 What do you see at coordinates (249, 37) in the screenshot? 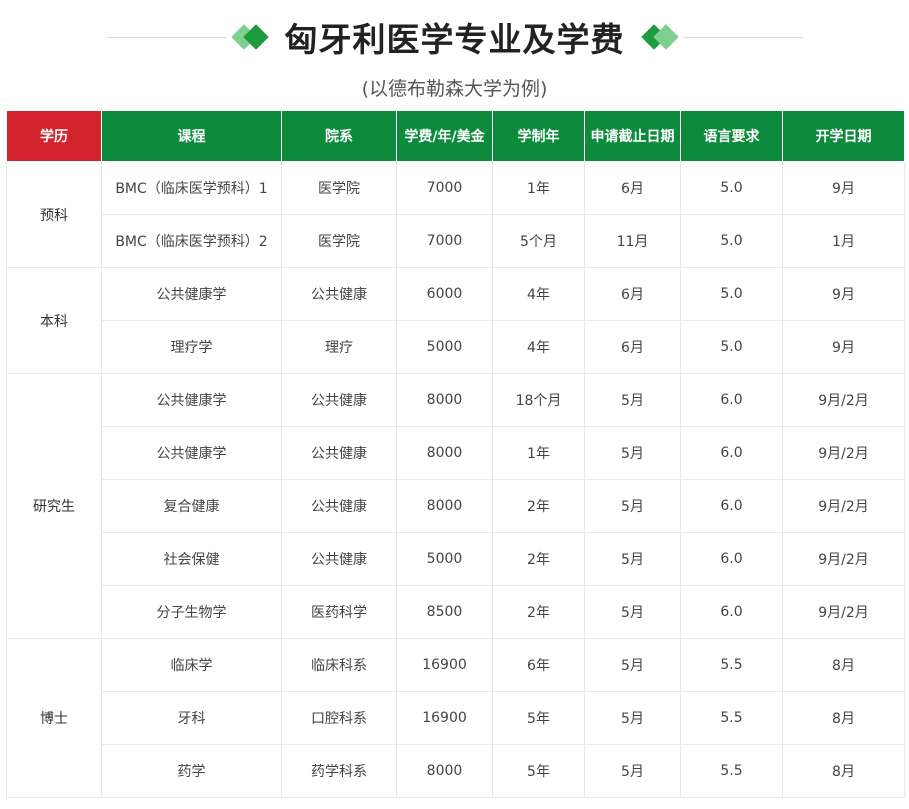
I see `left-diamond-icon` at bounding box center [249, 37].